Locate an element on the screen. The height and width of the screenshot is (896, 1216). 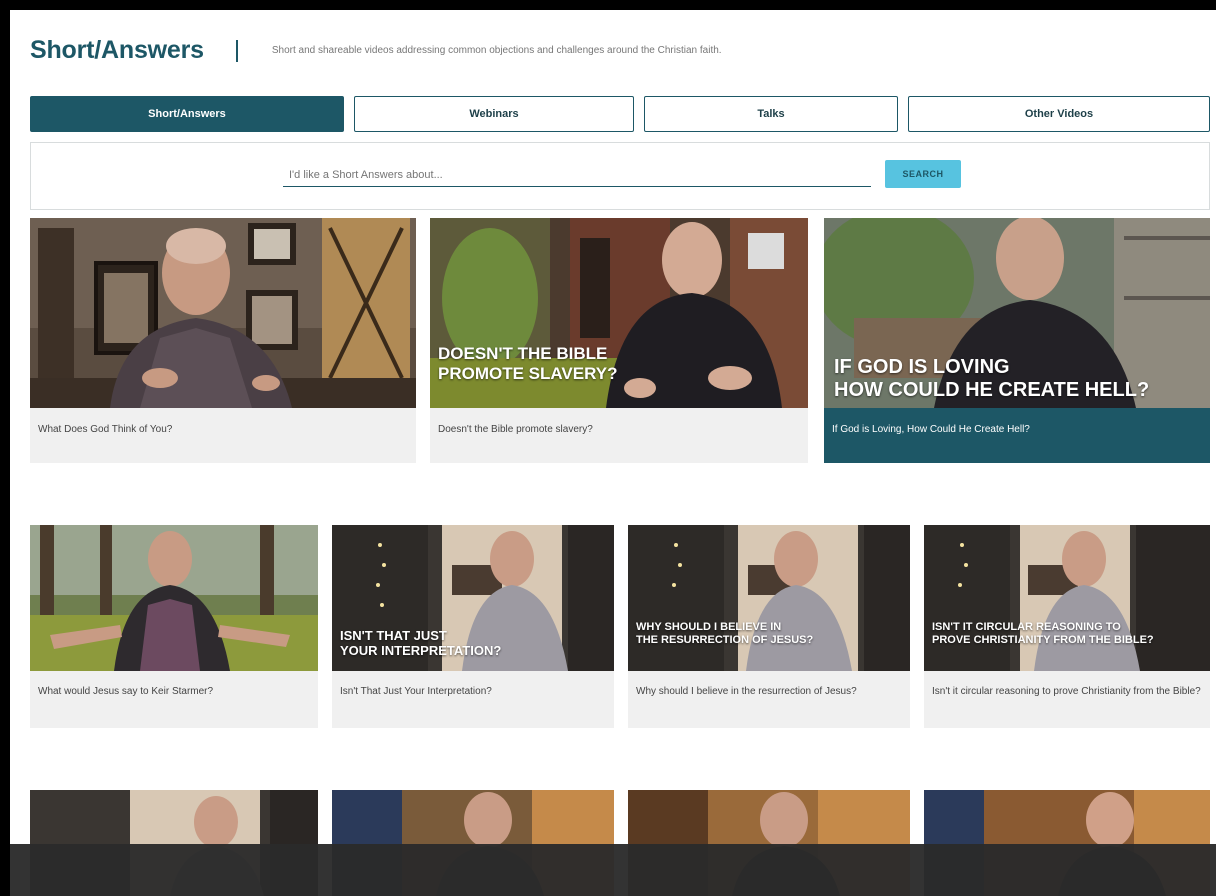
search-panel: SEARCH is located at coordinates (620, 176).